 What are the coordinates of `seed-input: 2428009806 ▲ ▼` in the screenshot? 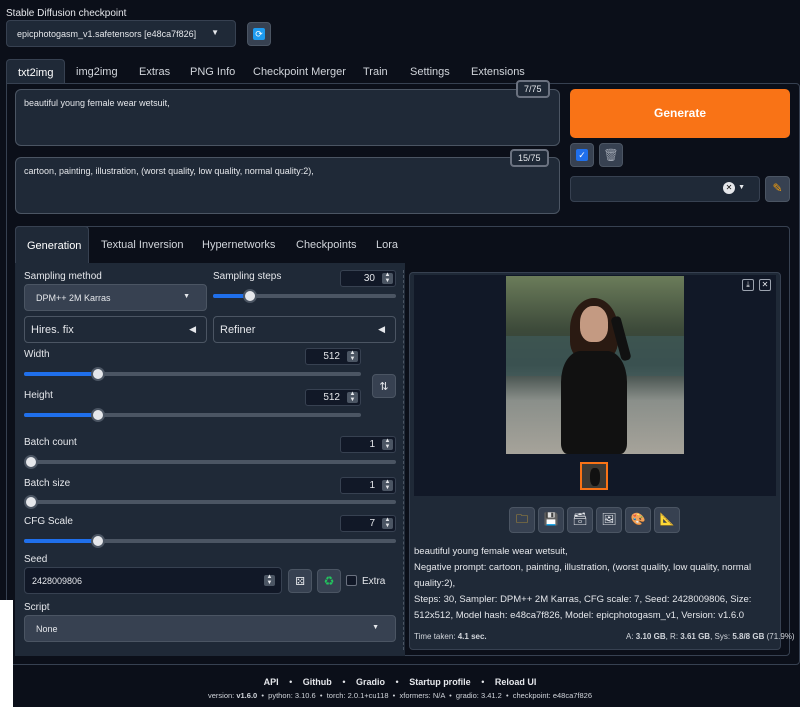 It's located at (153, 580).